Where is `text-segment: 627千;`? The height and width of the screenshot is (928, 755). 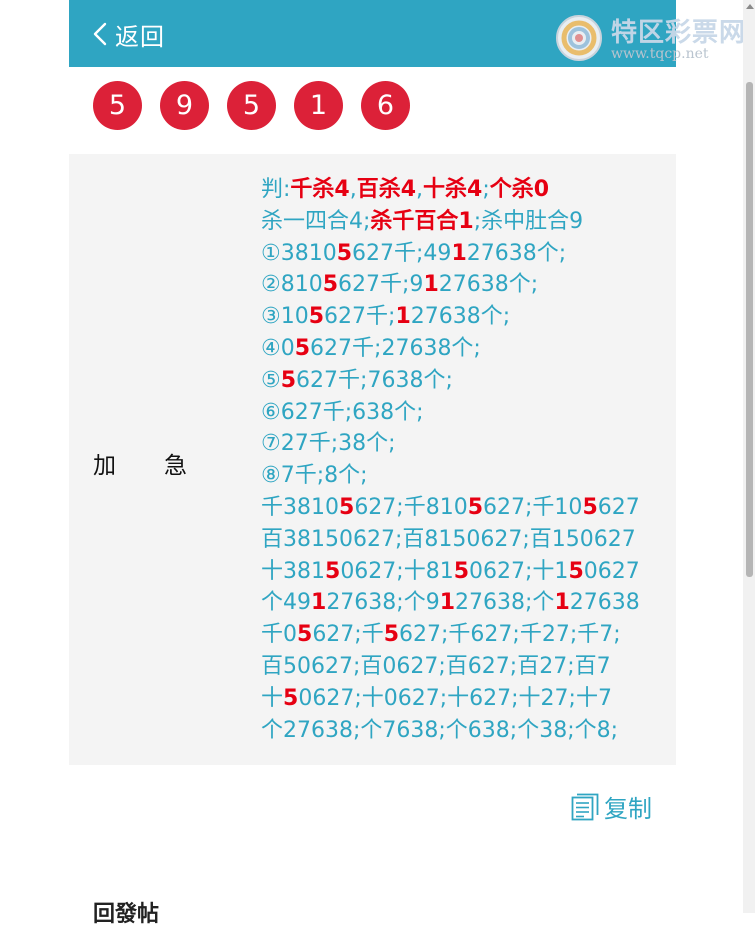
text-segment: 627千; is located at coordinates (360, 317).